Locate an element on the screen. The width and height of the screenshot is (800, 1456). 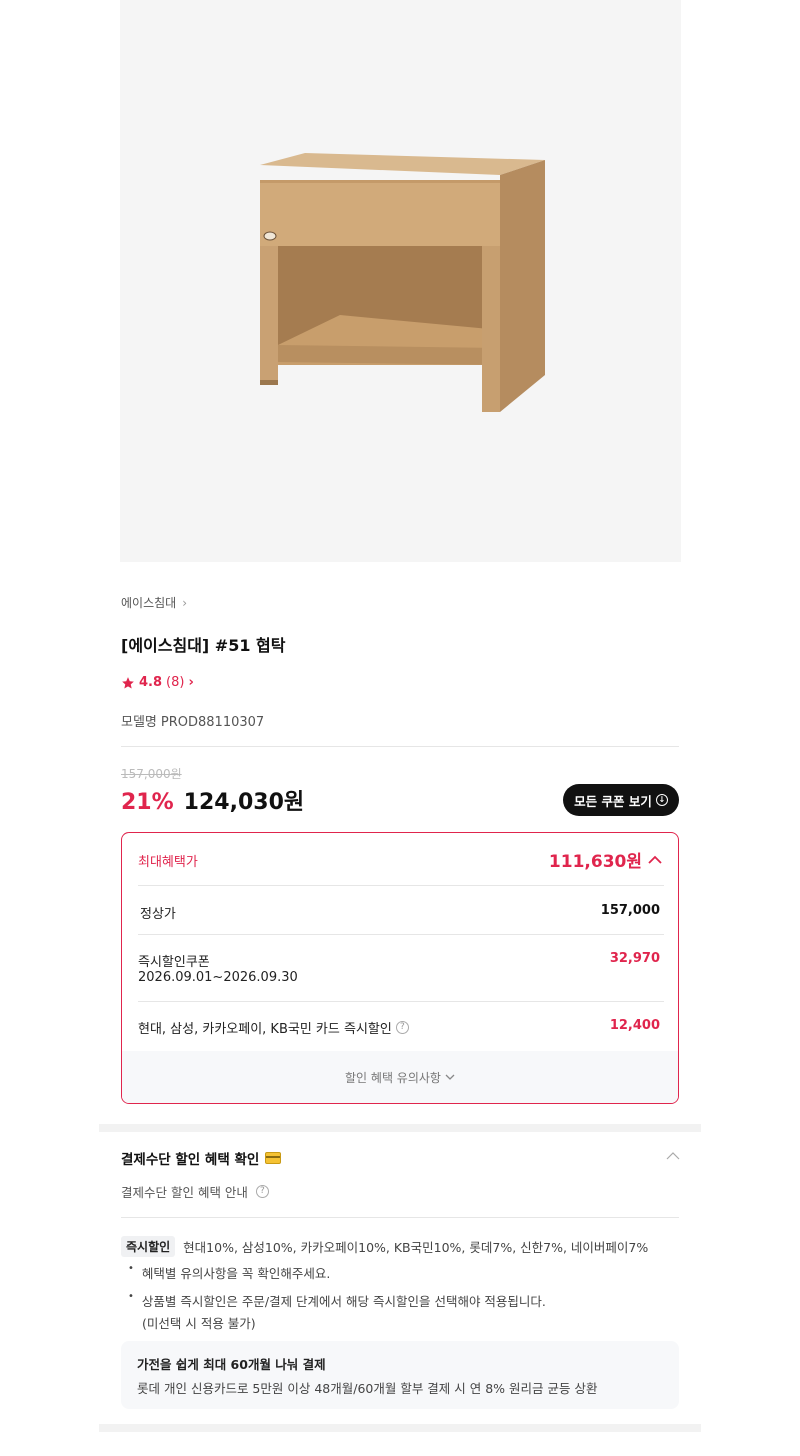
instant-coupon-value: 32,970 is located at coordinates (634, 958).